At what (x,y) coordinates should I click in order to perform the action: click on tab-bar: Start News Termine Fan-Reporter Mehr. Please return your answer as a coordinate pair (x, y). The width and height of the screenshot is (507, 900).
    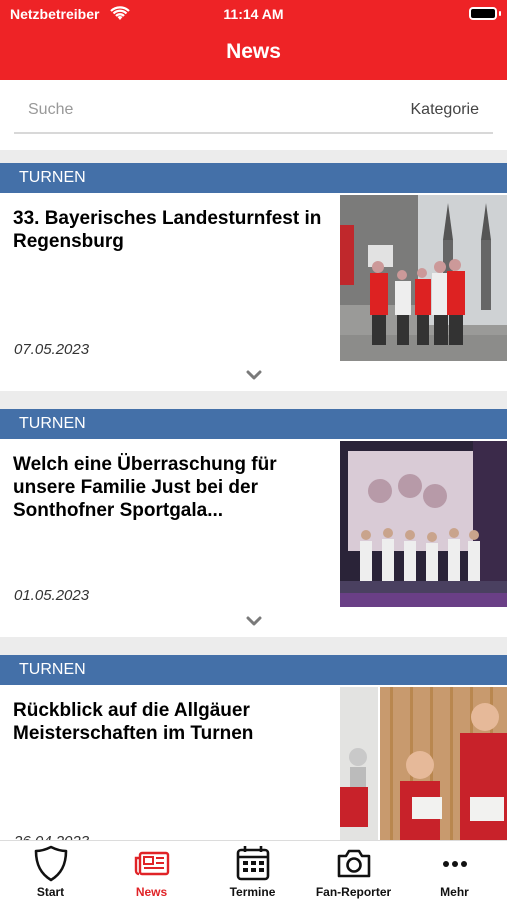
    Looking at the image, I should click on (253, 870).